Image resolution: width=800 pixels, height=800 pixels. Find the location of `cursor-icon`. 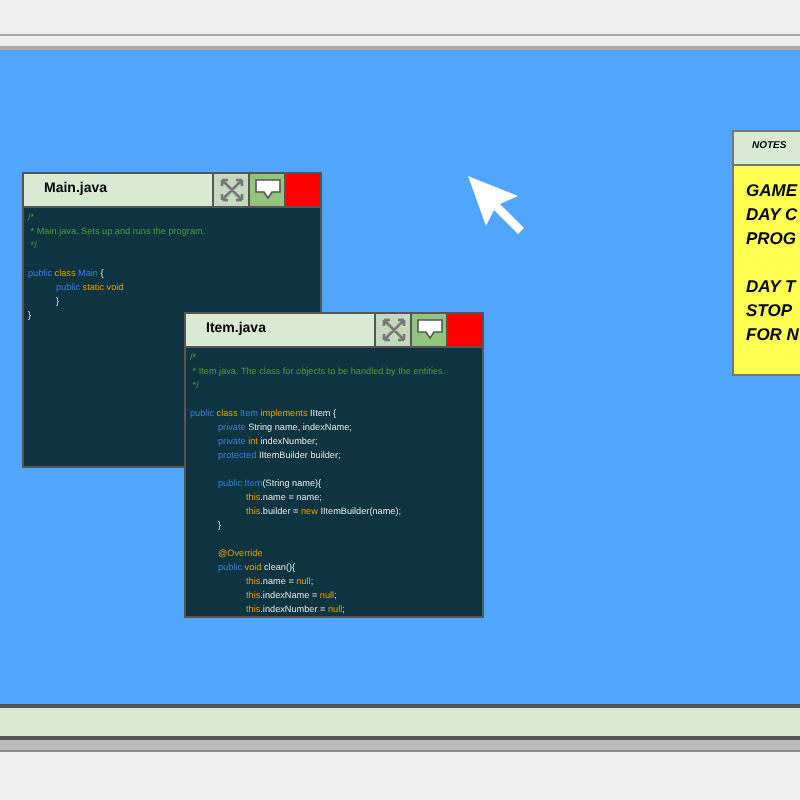

cursor-icon is located at coordinates (498, 206).